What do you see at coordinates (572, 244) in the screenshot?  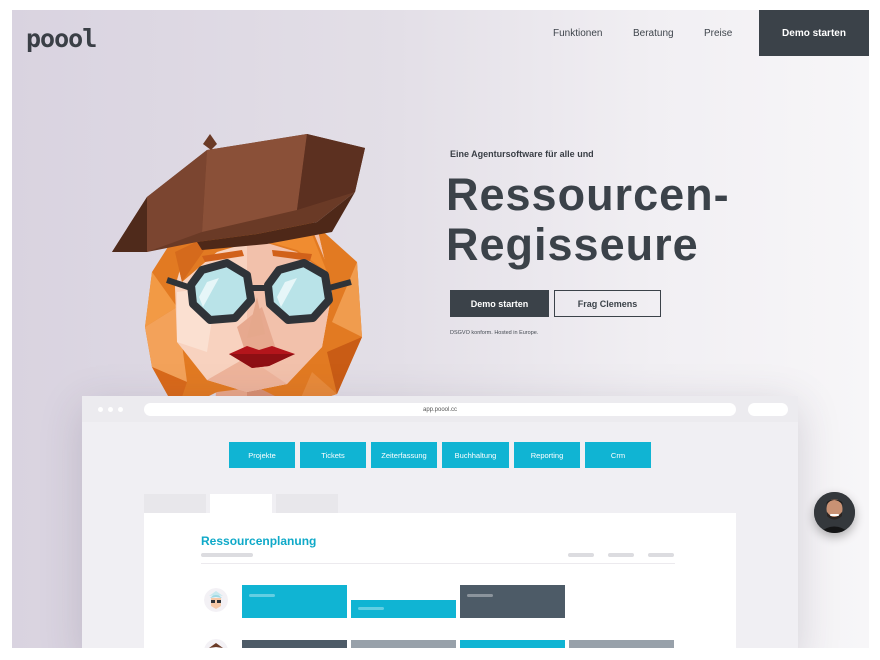 I see `hero-headline-line2: Regisseure` at bounding box center [572, 244].